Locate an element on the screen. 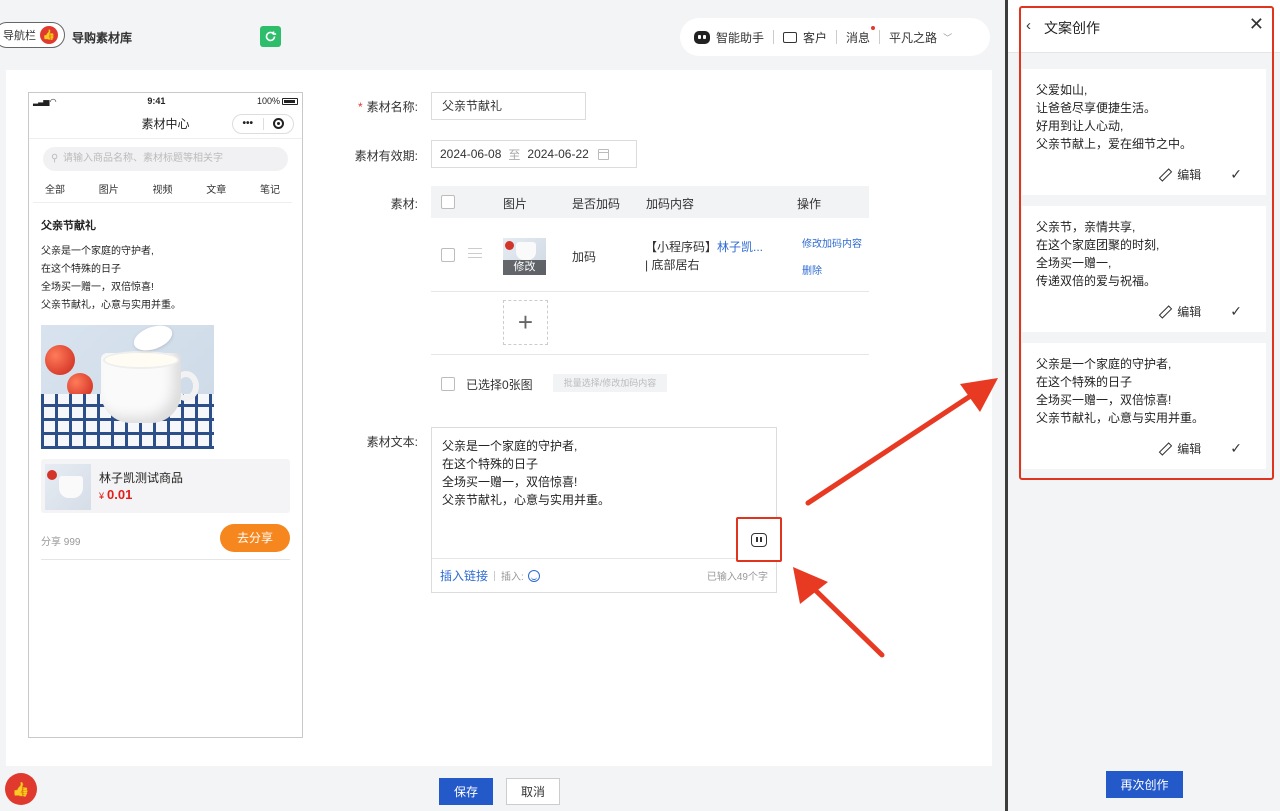 This screenshot has width=1280, height=811. signal-icon: ▂▃▅ ◠ is located at coordinates (45, 101).